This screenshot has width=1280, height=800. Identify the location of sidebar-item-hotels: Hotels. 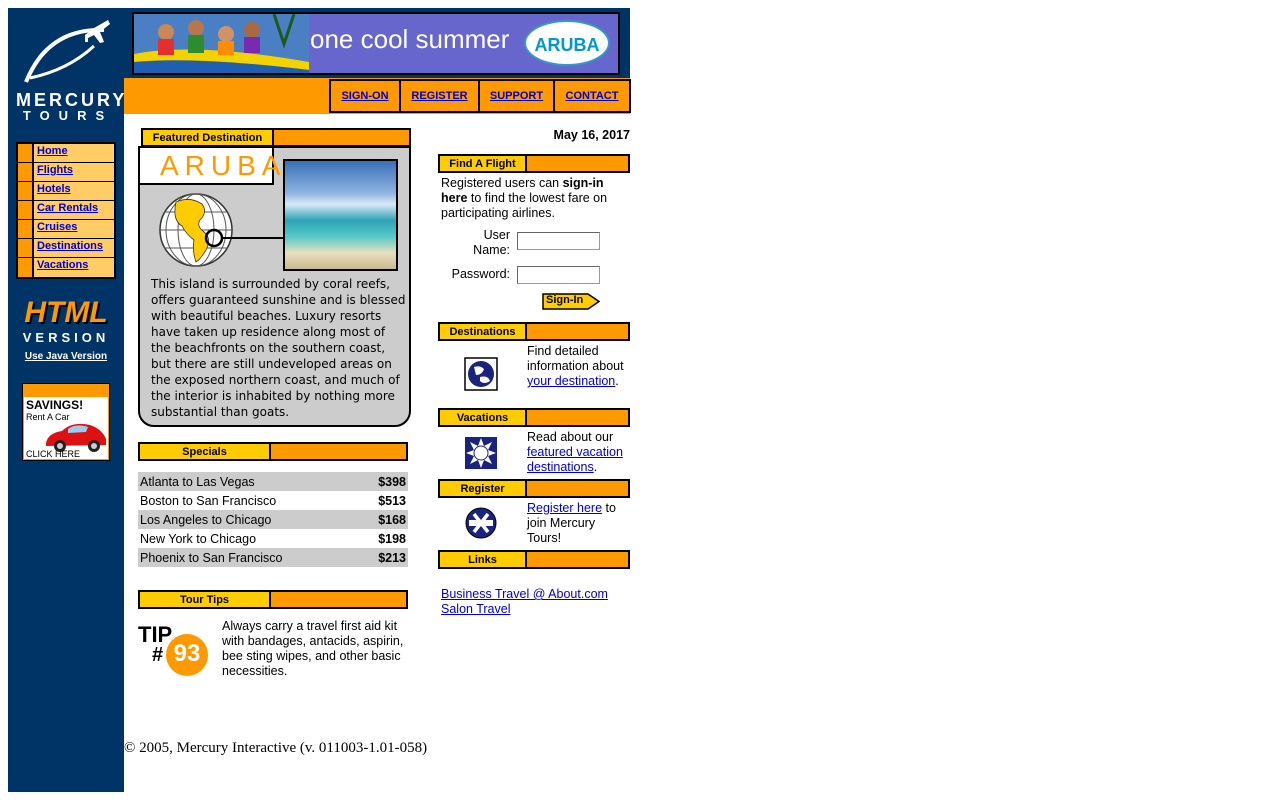
(66, 191).